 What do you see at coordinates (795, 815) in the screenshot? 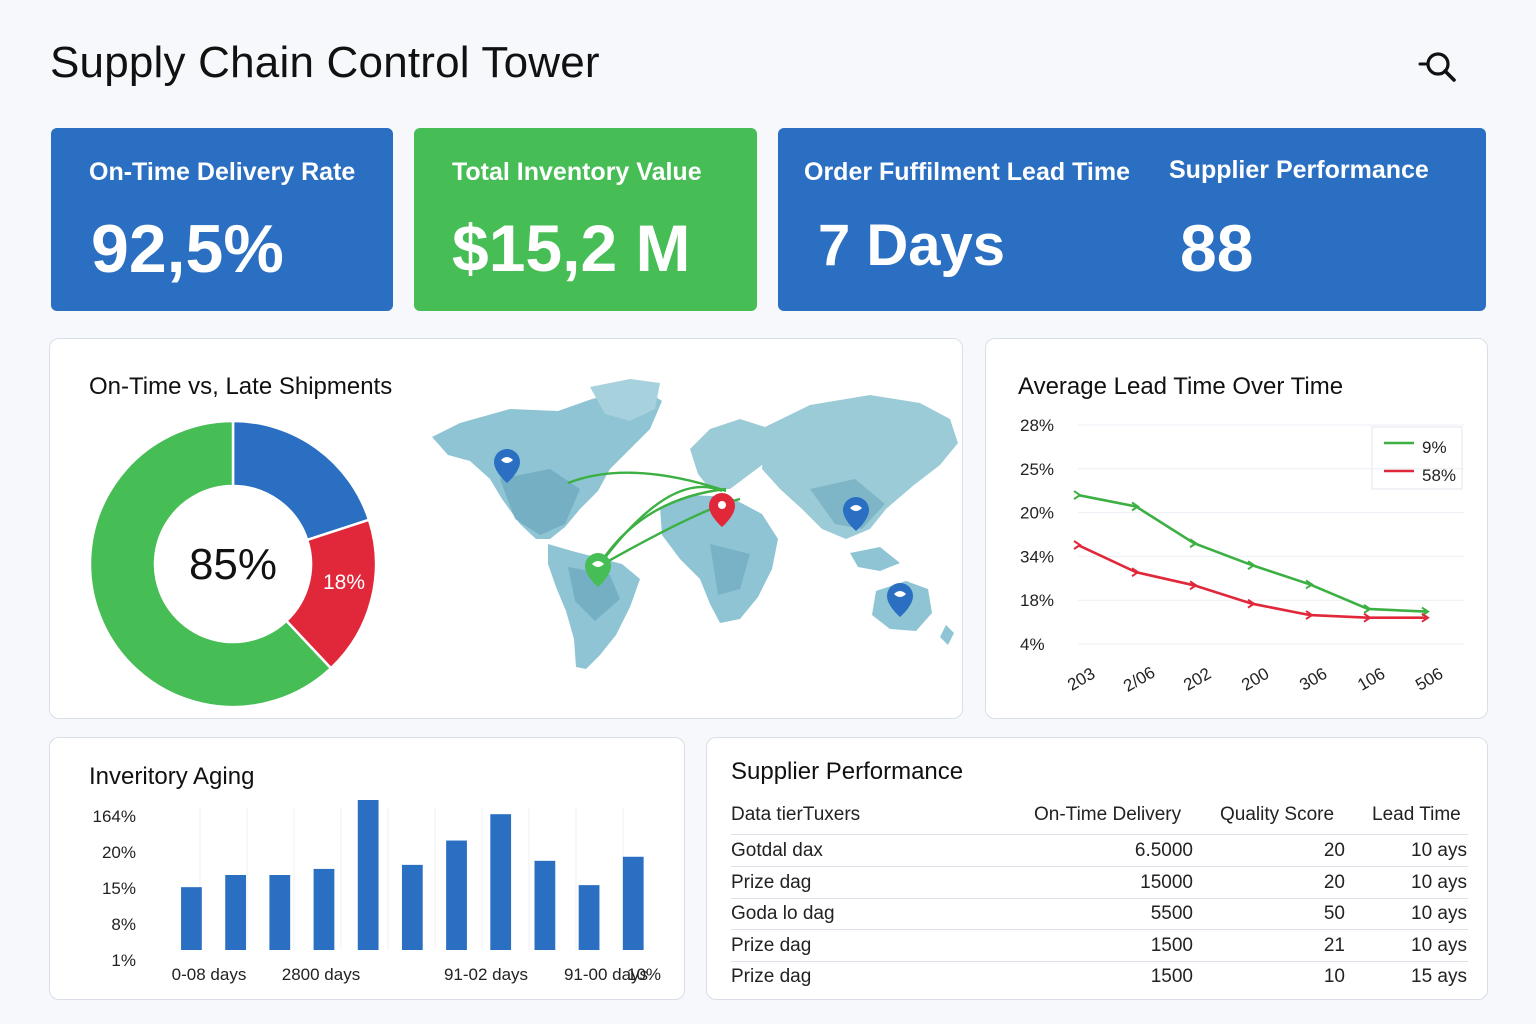
I see `column-header: Data tierTuxers` at bounding box center [795, 815].